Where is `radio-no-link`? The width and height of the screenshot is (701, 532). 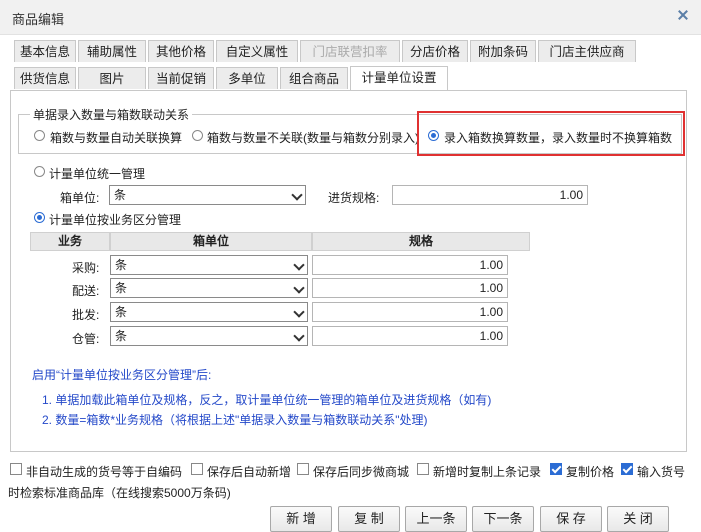 radio-no-link is located at coordinates (197, 135).